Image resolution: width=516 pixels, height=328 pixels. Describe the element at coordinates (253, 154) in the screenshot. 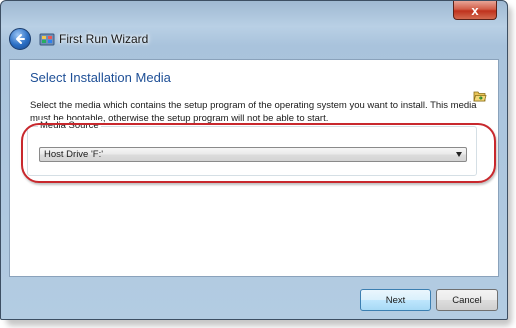

I see `media-source-dropdown: Host Drive 'F:'` at that location.